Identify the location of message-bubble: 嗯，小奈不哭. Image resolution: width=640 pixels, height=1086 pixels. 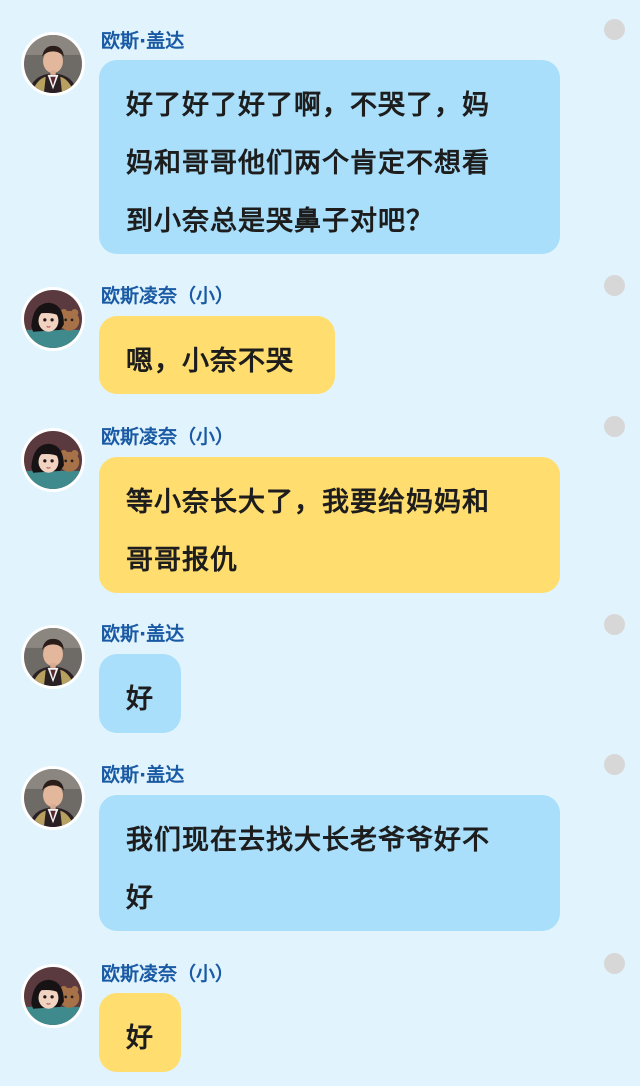
(217, 355).